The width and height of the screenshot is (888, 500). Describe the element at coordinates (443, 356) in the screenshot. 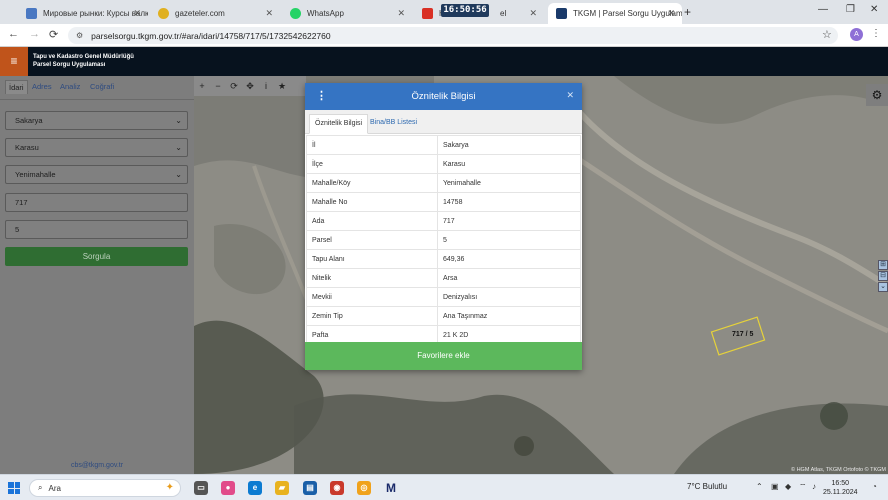

I see `add-favorite-button: Favorilere ekle` at that location.